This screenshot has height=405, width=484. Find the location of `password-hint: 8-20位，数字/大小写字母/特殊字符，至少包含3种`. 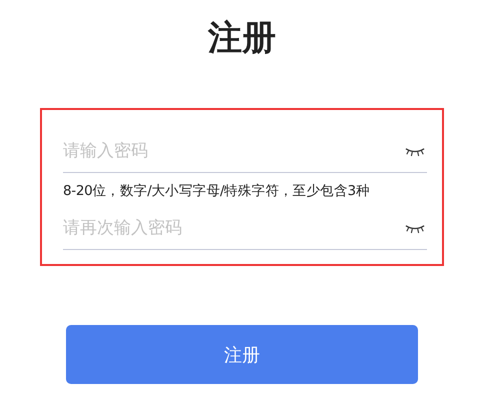

password-hint: 8-20位，数字/大小写字母/特殊字符，至少包含3种 is located at coordinates (217, 191).